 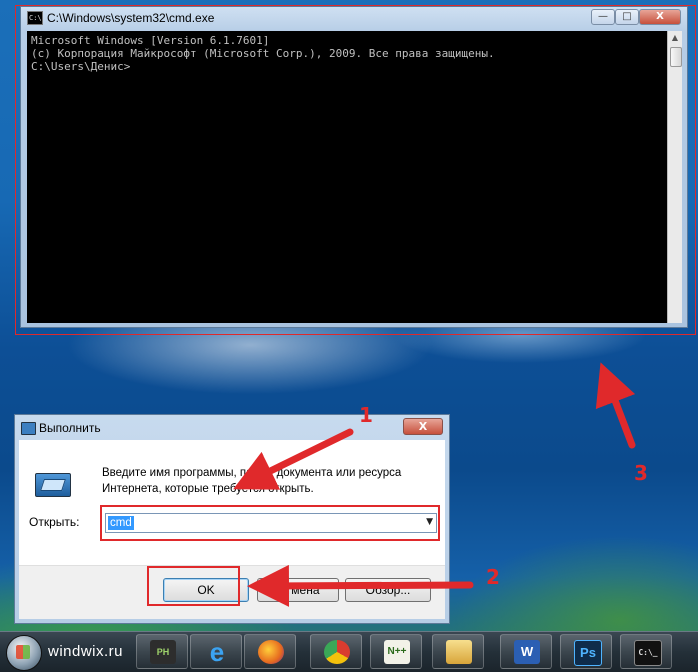 What do you see at coordinates (86, 651) in the screenshot?
I see `watermark-text: windwix.ru` at bounding box center [86, 651].